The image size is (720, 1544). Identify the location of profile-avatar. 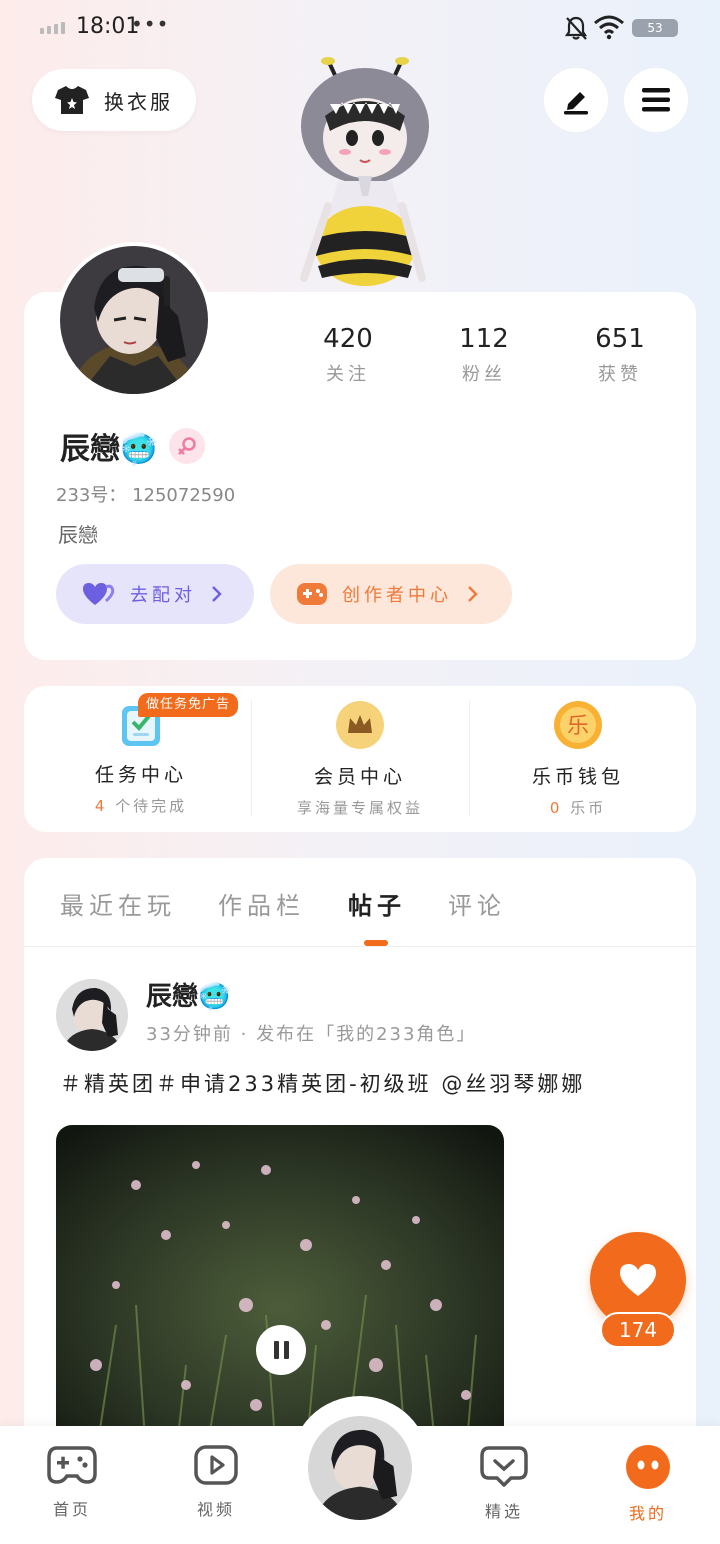
(134, 320).